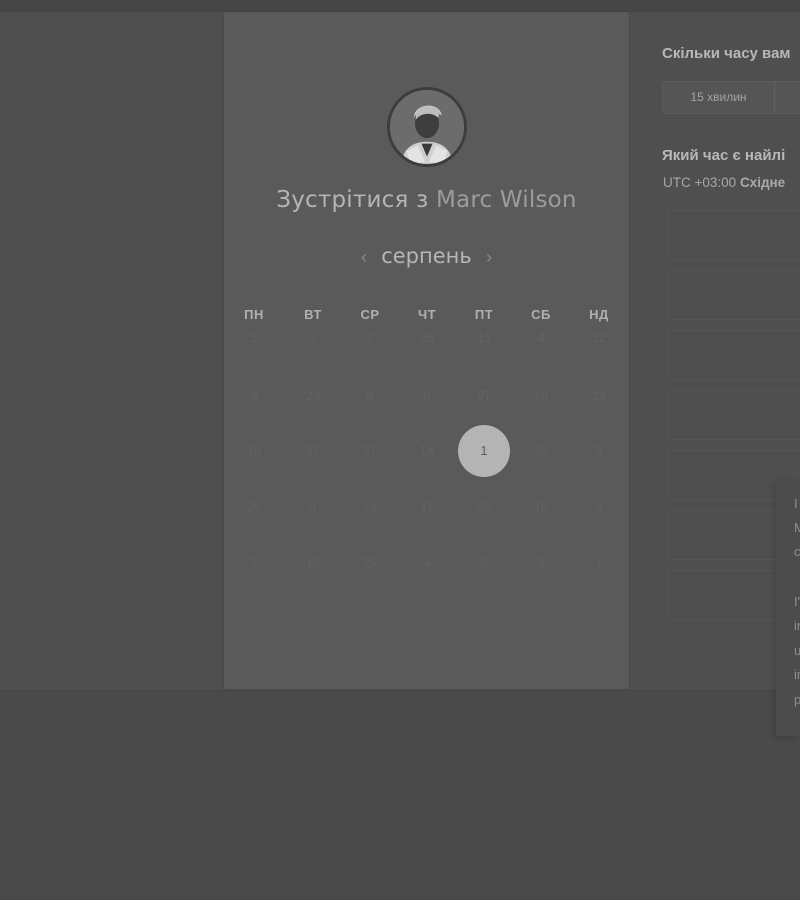 This screenshot has width=800, height=900. What do you see at coordinates (797, 601) in the screenshot?
I see `popup-text-line: I'` at bounding box center [797, 601].